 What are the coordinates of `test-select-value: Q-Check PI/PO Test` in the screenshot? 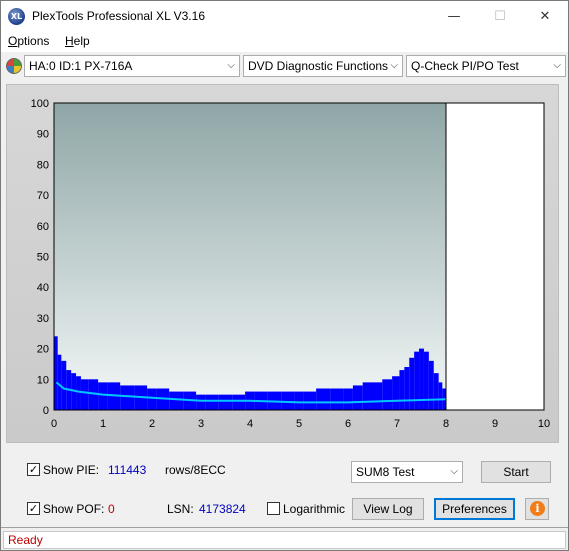 It's located at (465, 66).